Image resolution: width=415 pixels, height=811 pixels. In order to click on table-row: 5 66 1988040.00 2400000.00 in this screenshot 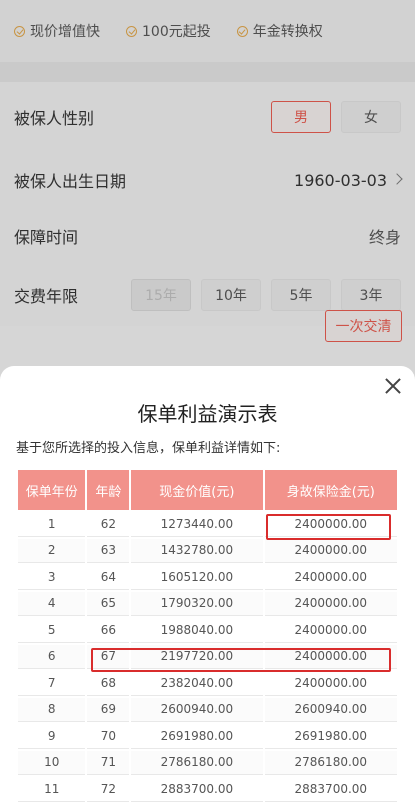, I will do `click(207, 630)`.